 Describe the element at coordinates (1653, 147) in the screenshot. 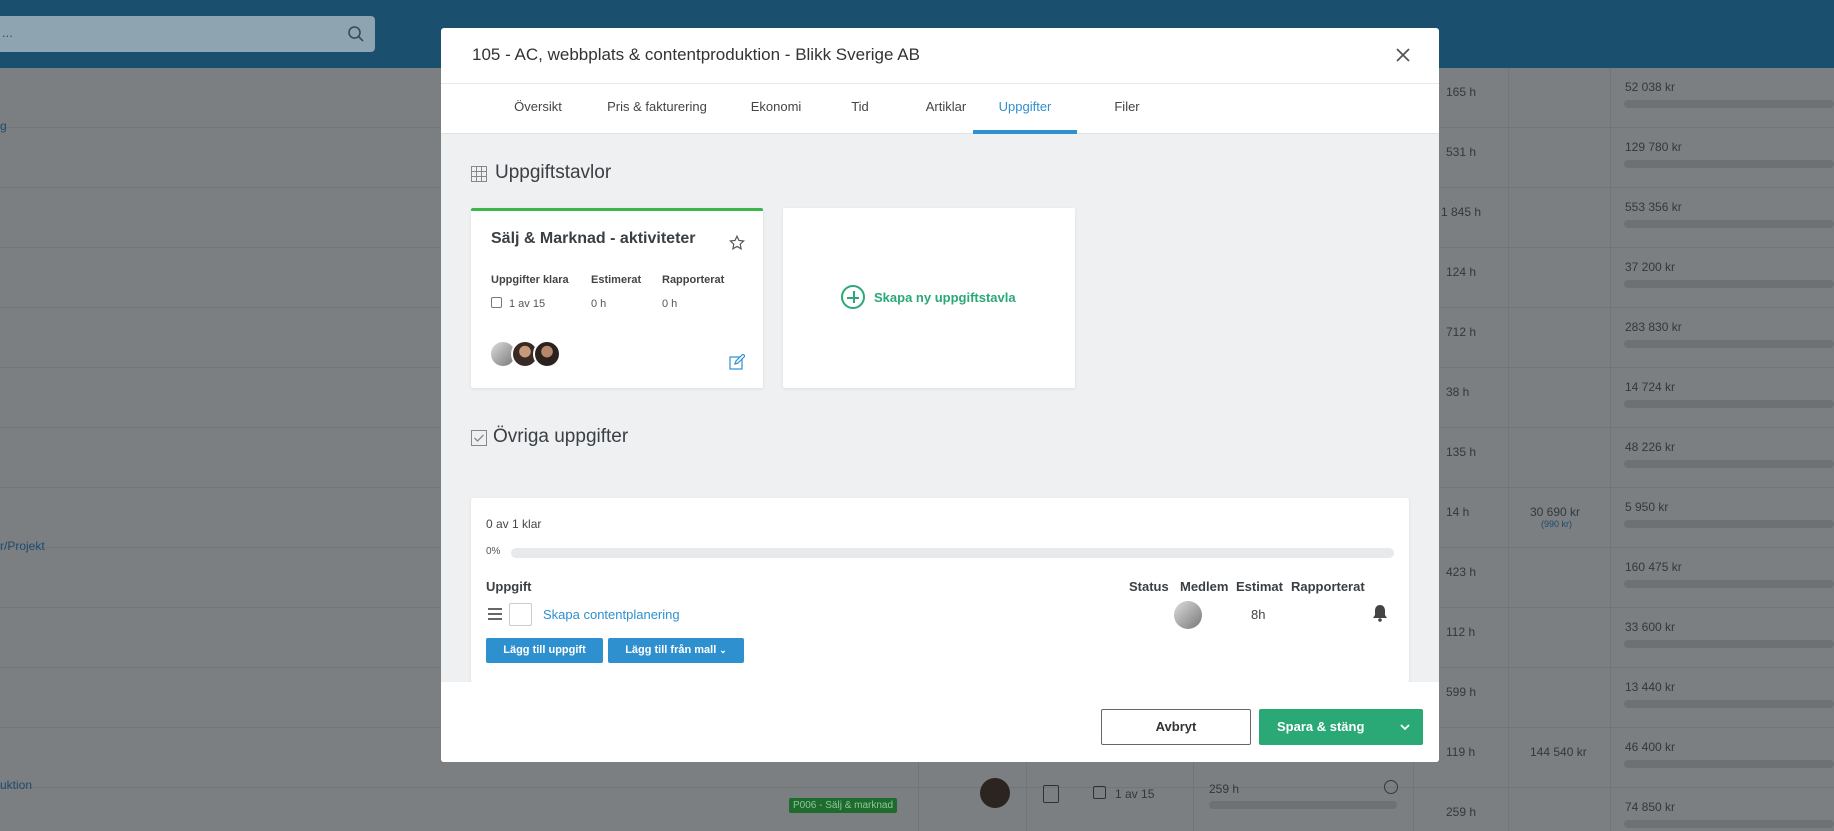

I see `background-amount: 129 780 kr` at that location.